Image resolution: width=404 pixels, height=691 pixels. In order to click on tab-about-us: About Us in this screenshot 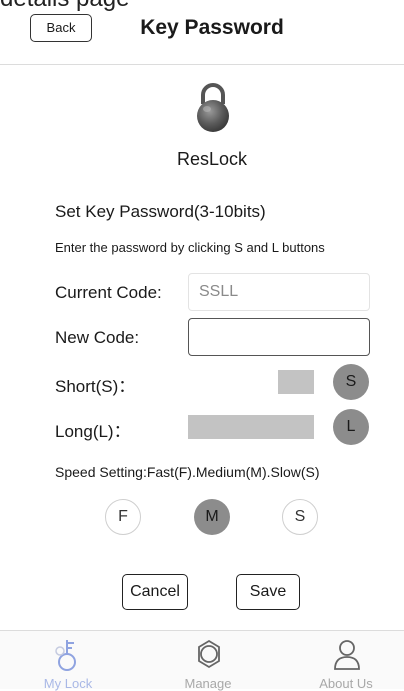, I will do `click(346, 661)`.